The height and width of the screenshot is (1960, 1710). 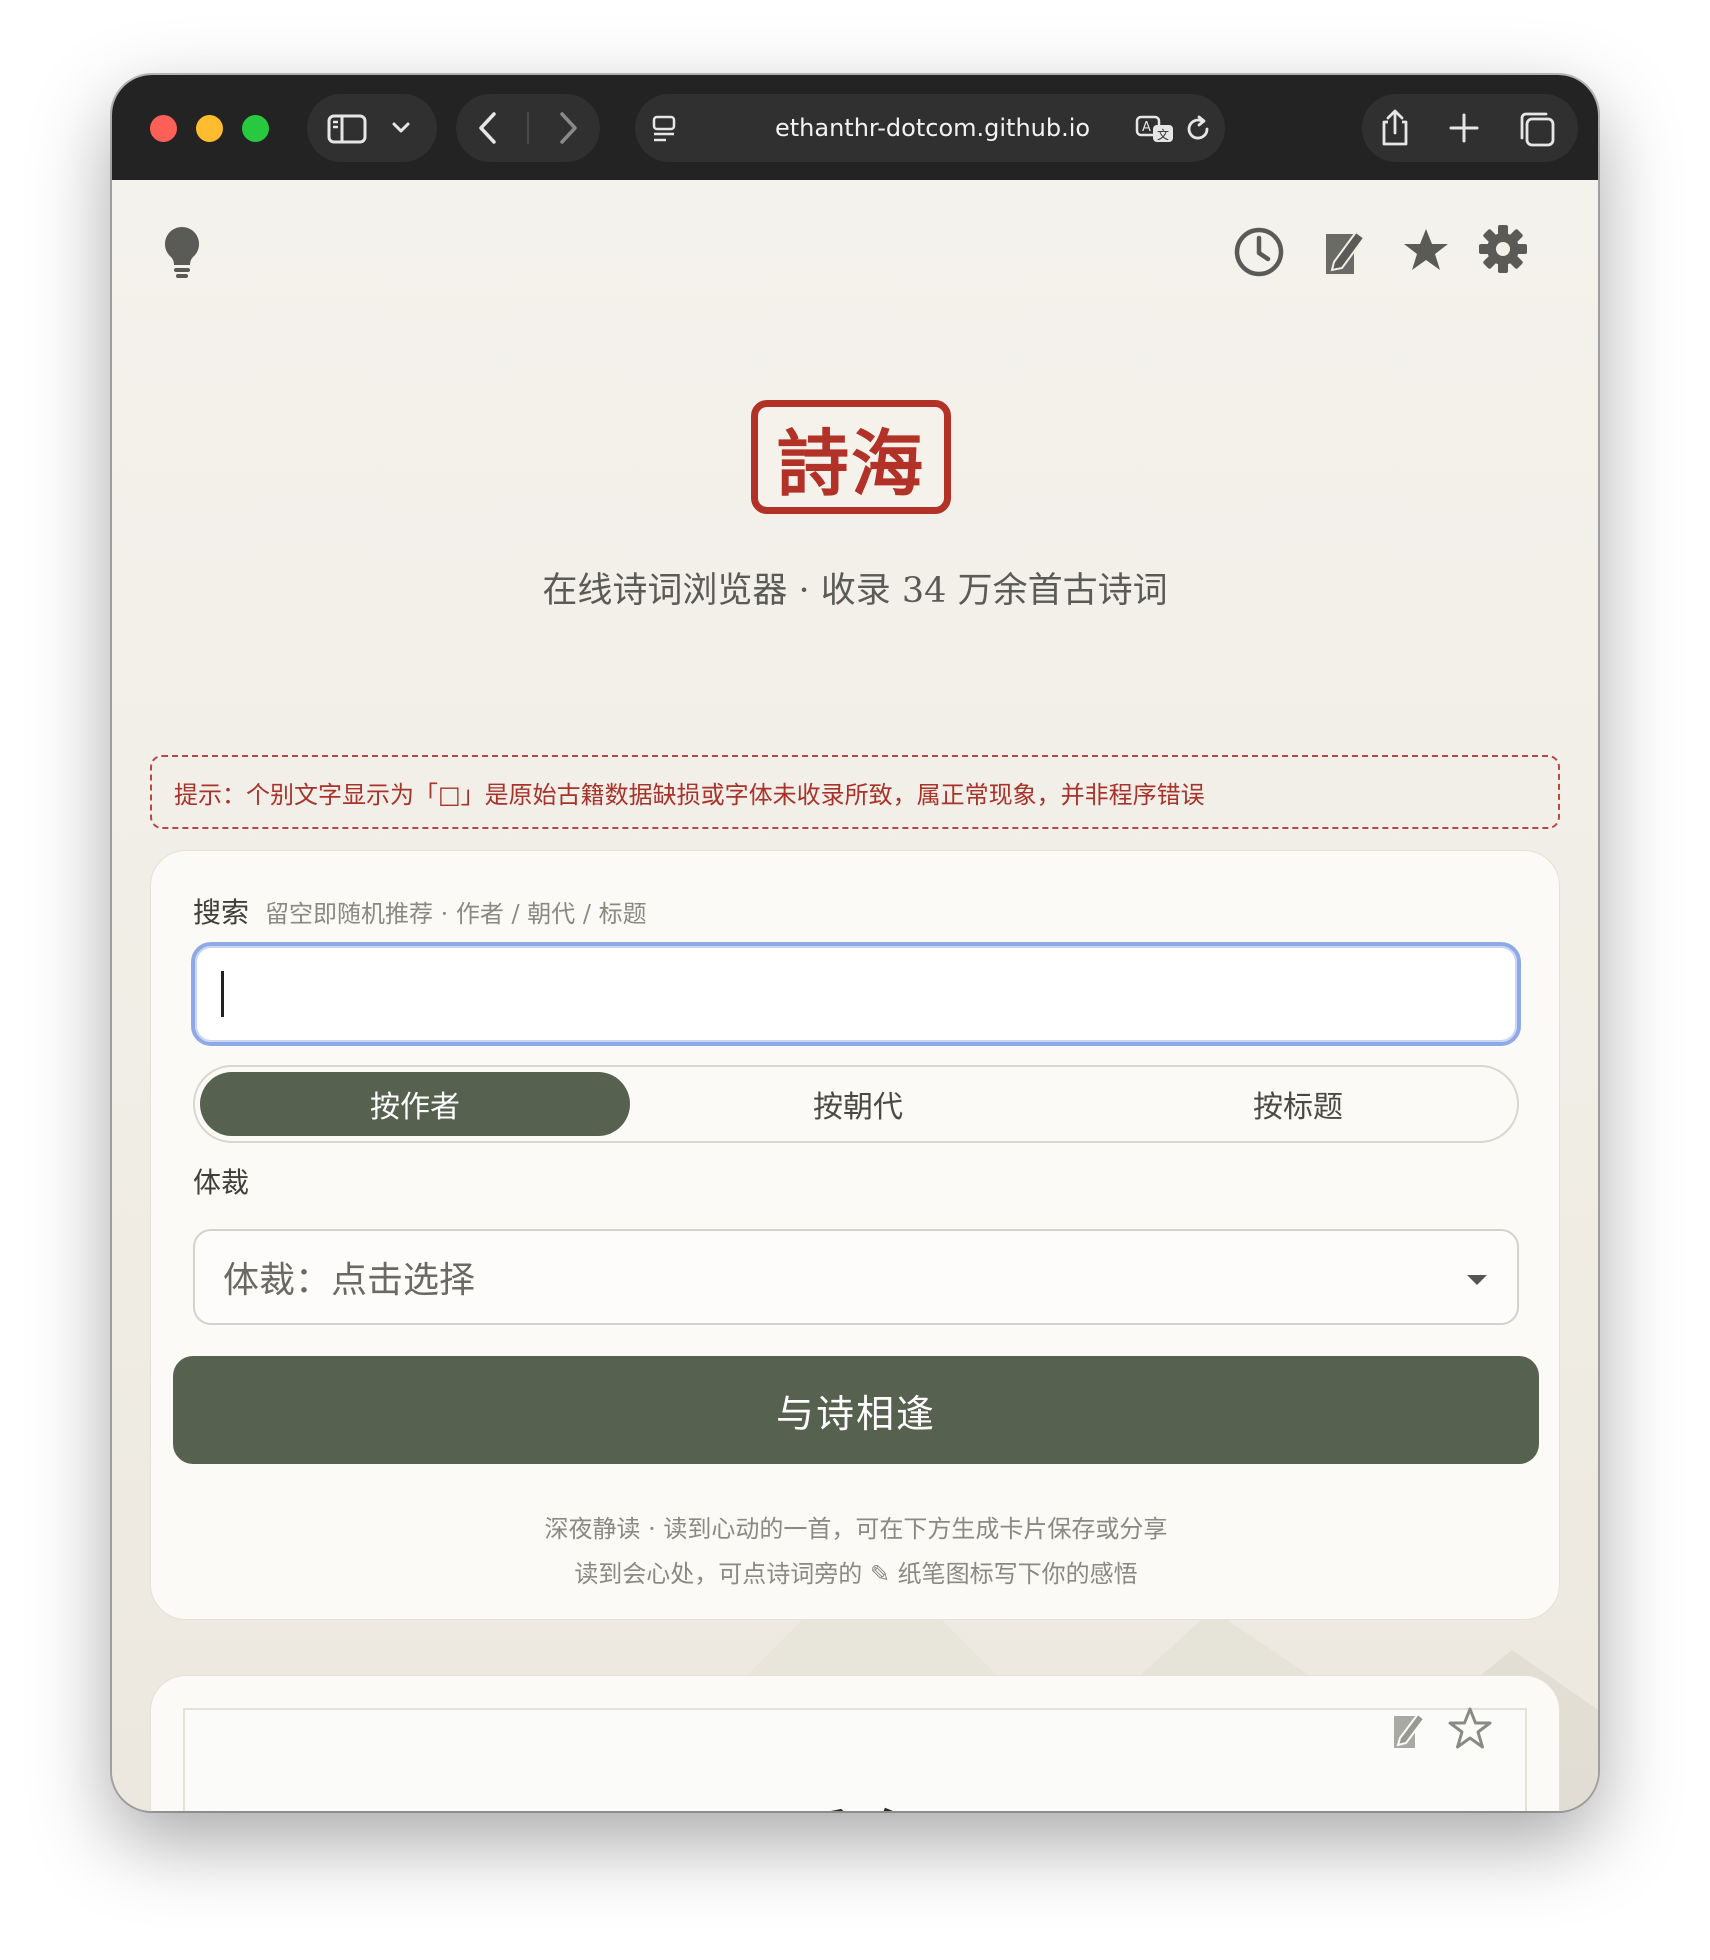 I want to click on search-input, so click(x=856, y=994).